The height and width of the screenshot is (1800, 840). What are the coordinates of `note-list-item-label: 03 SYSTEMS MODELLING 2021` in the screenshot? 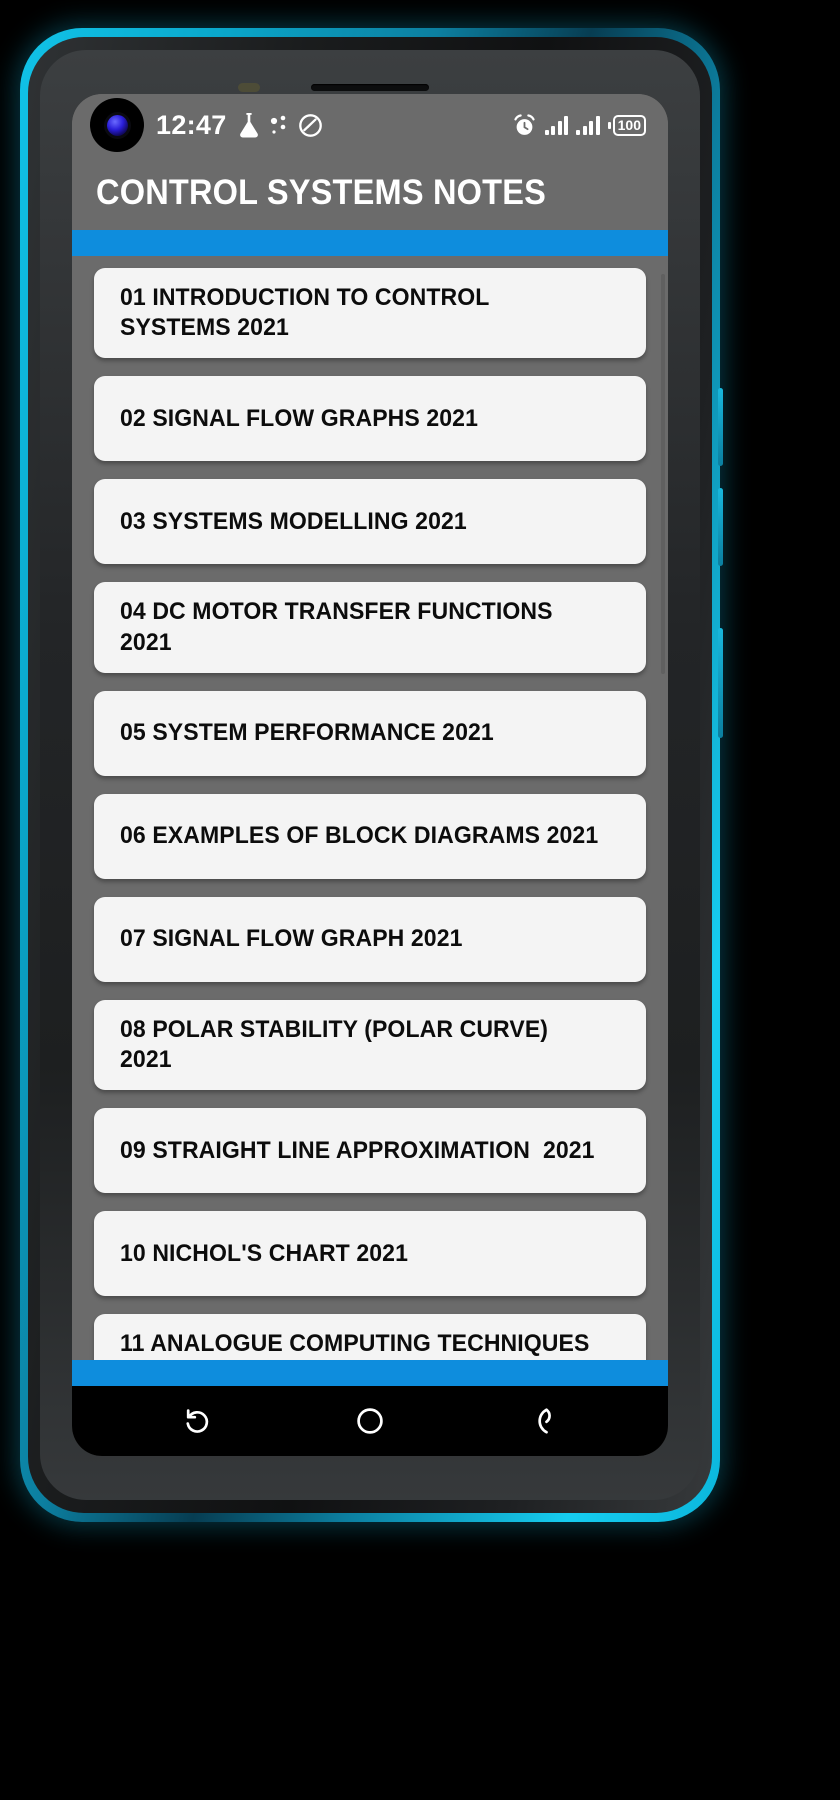 It's located at (293, 521).